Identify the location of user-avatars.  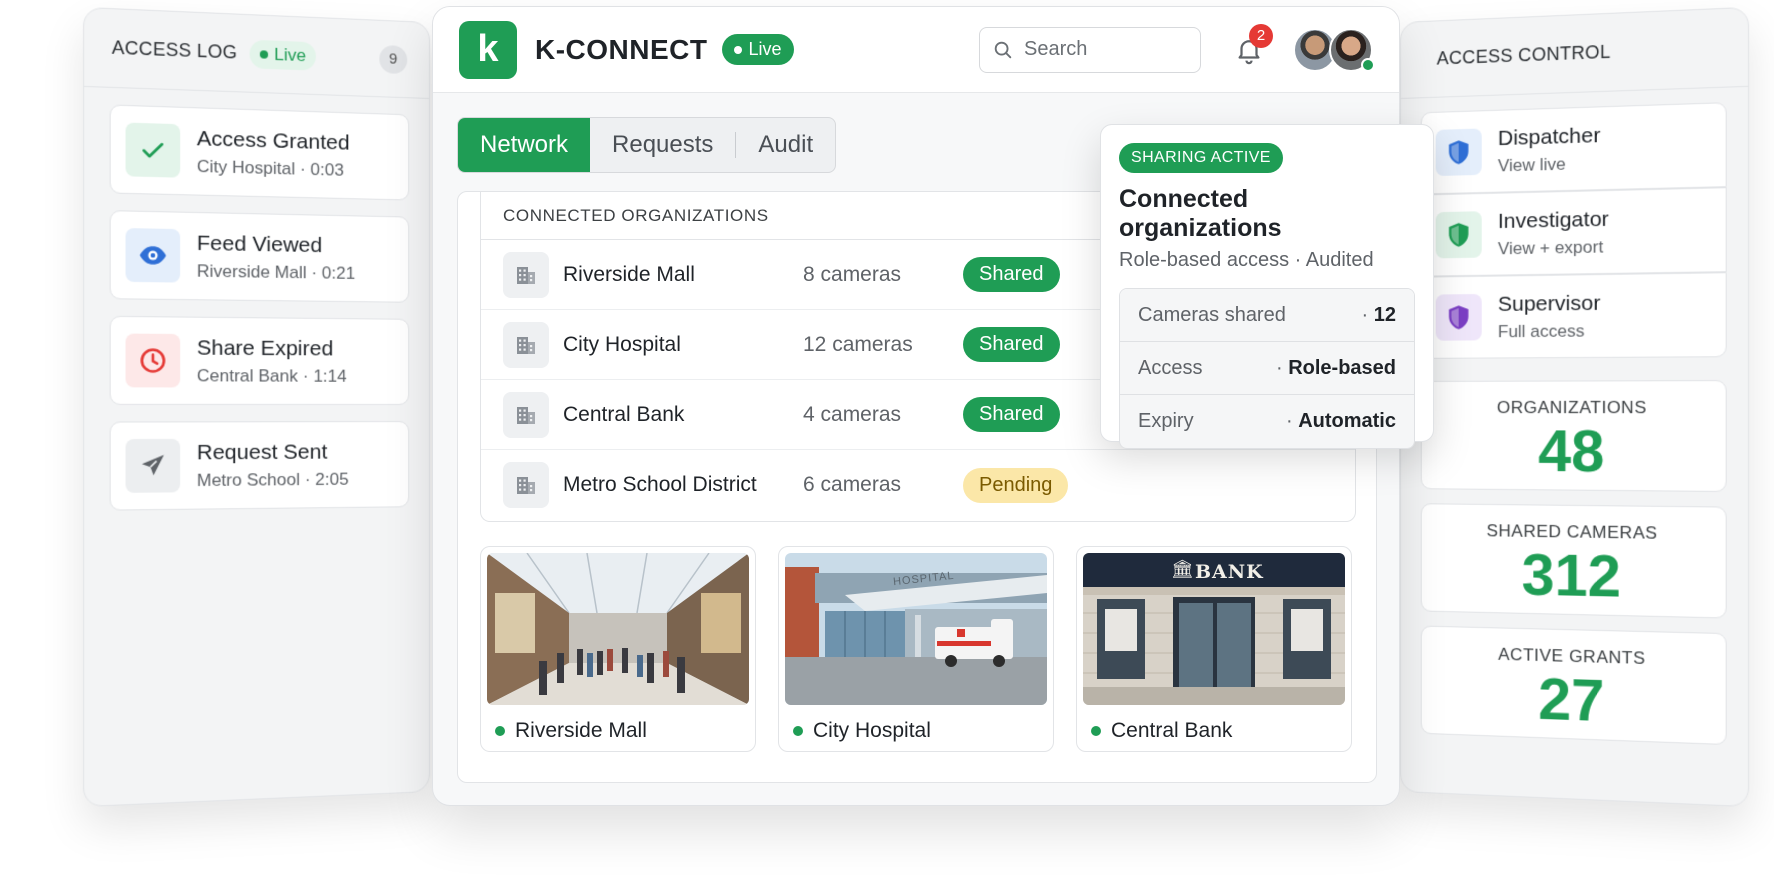
(1334, 49).